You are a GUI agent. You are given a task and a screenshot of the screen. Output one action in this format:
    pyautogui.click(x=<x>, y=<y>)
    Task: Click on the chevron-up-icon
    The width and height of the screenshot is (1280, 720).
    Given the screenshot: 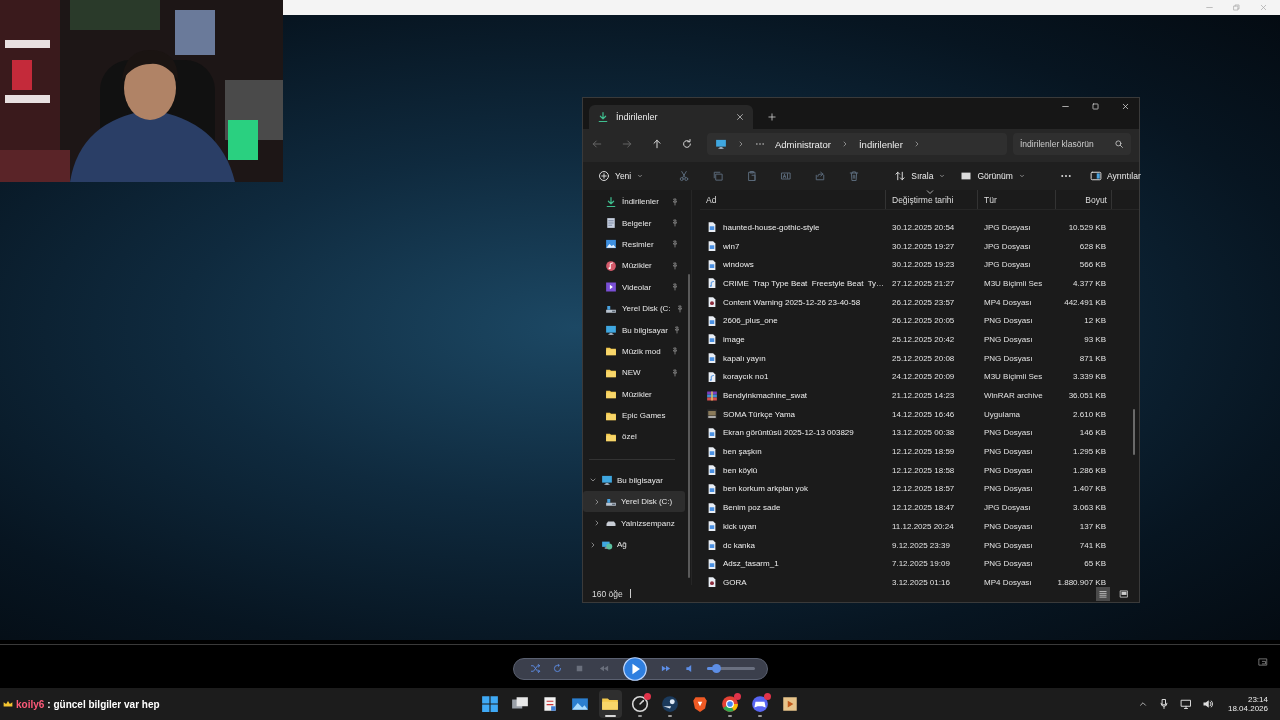 What is the action you would take?
    pyautogui.click(x=1142, y=704)
    